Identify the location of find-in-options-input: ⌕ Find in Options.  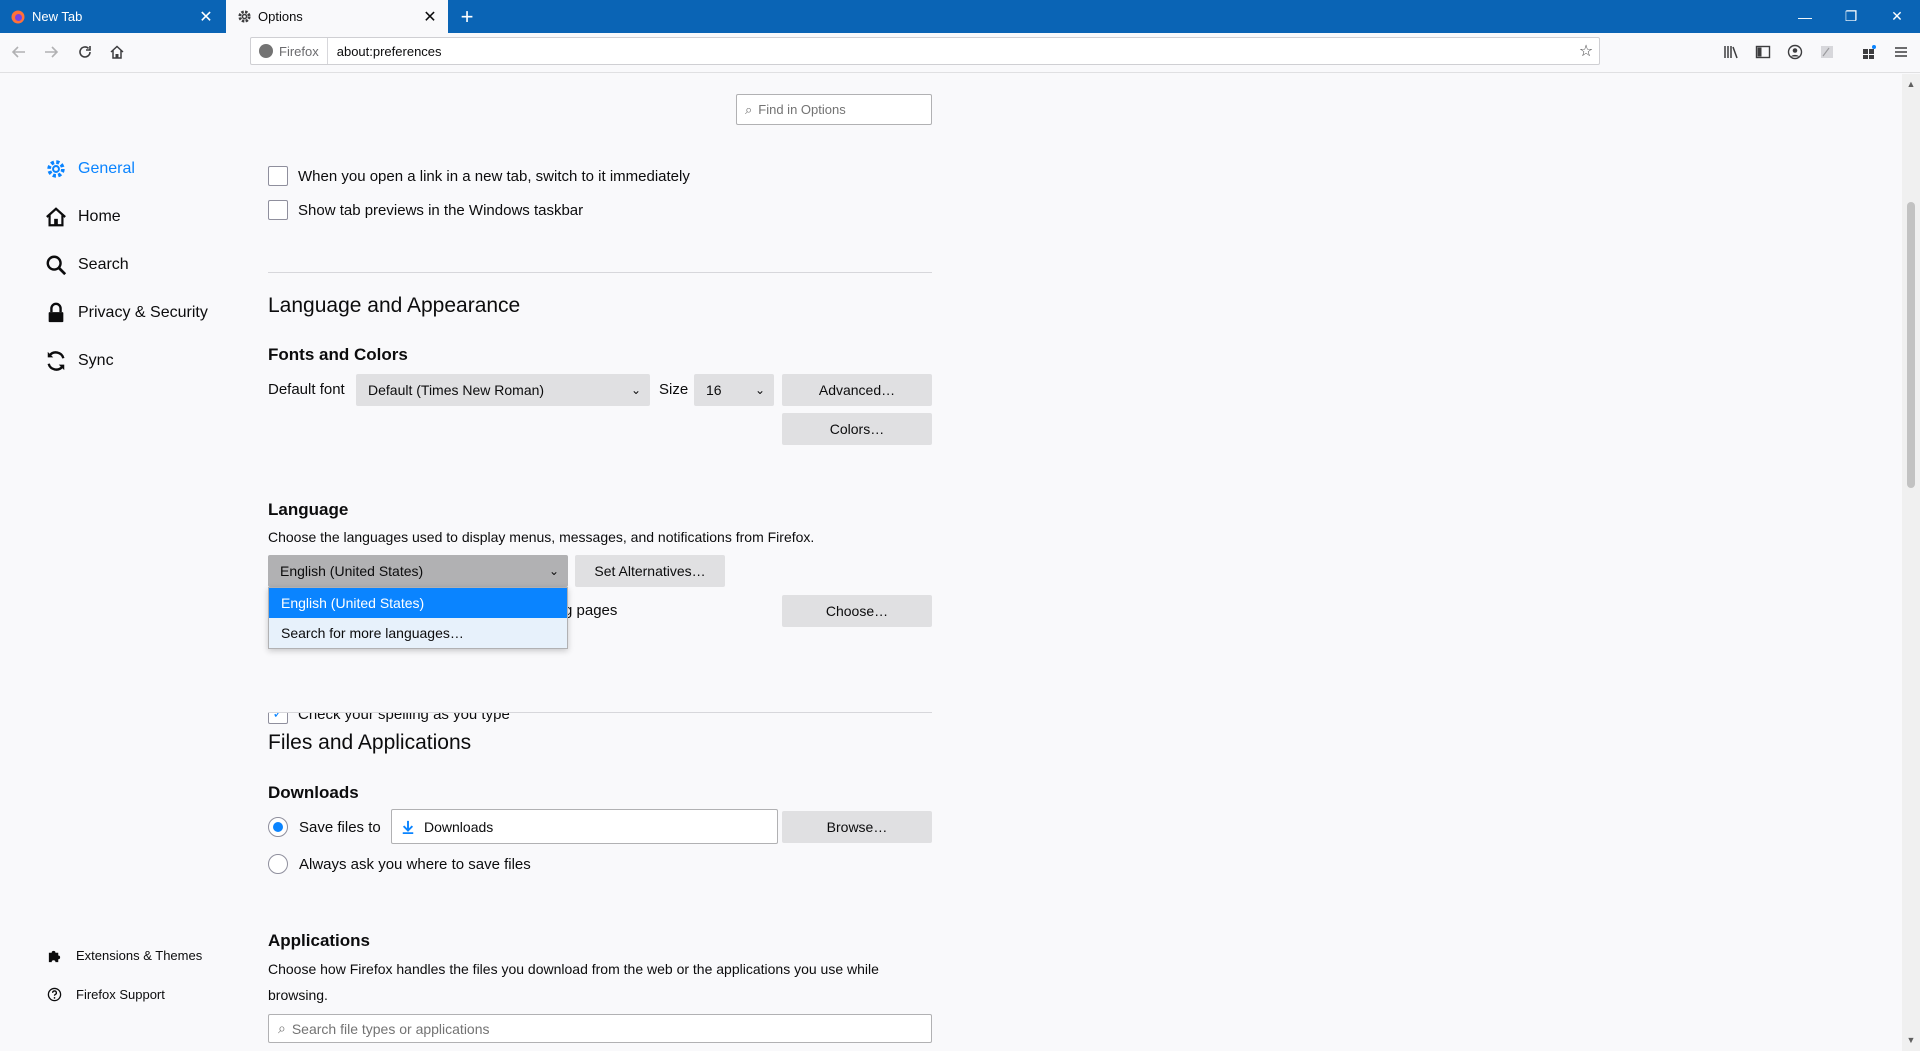
(834, 109).